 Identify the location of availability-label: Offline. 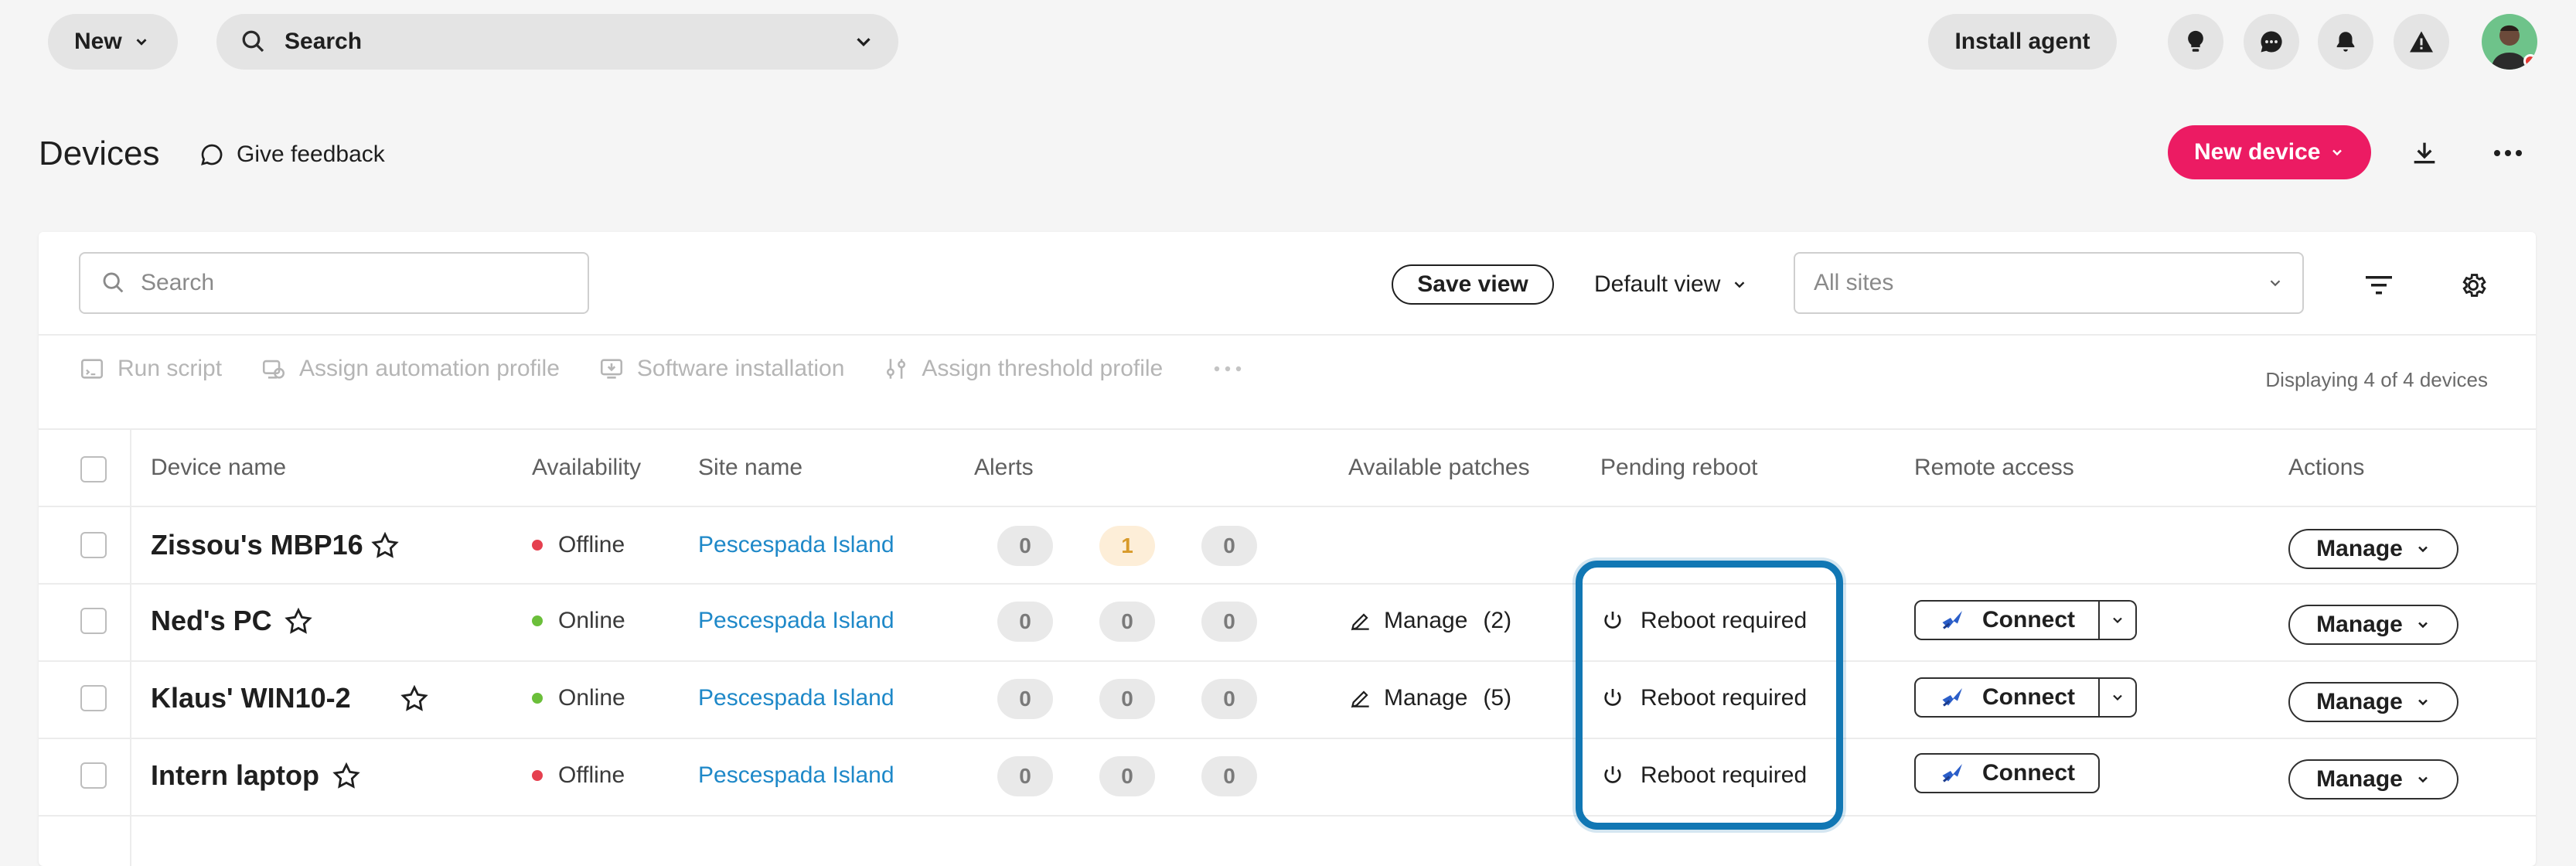
(591, 775).